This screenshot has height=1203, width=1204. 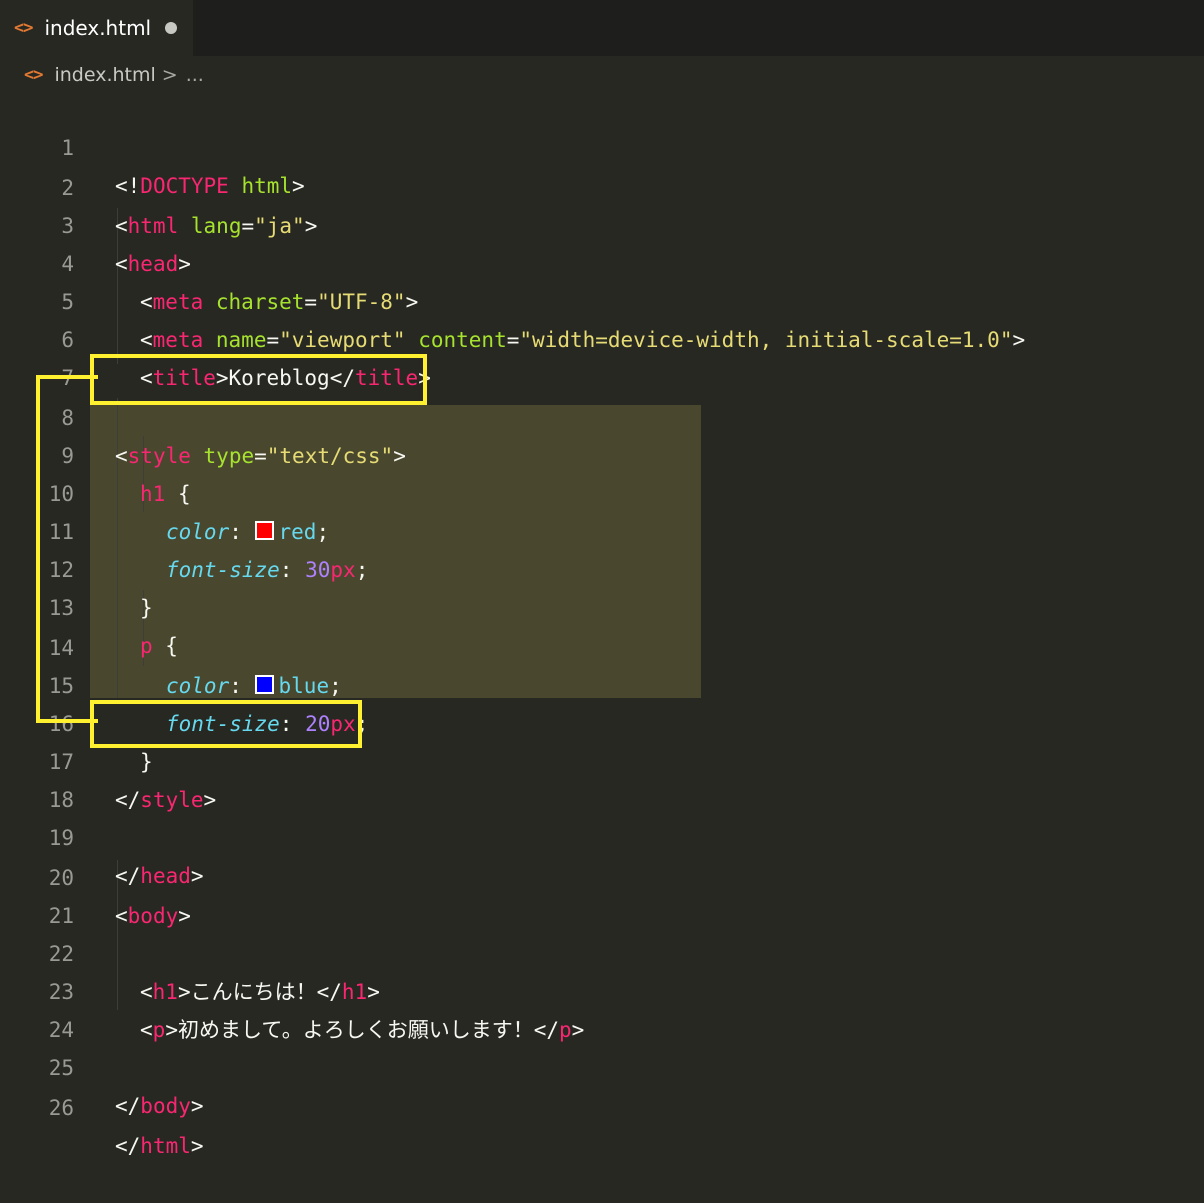 I want to click on code-line: 19 </head>, so click(x=602, y=834).